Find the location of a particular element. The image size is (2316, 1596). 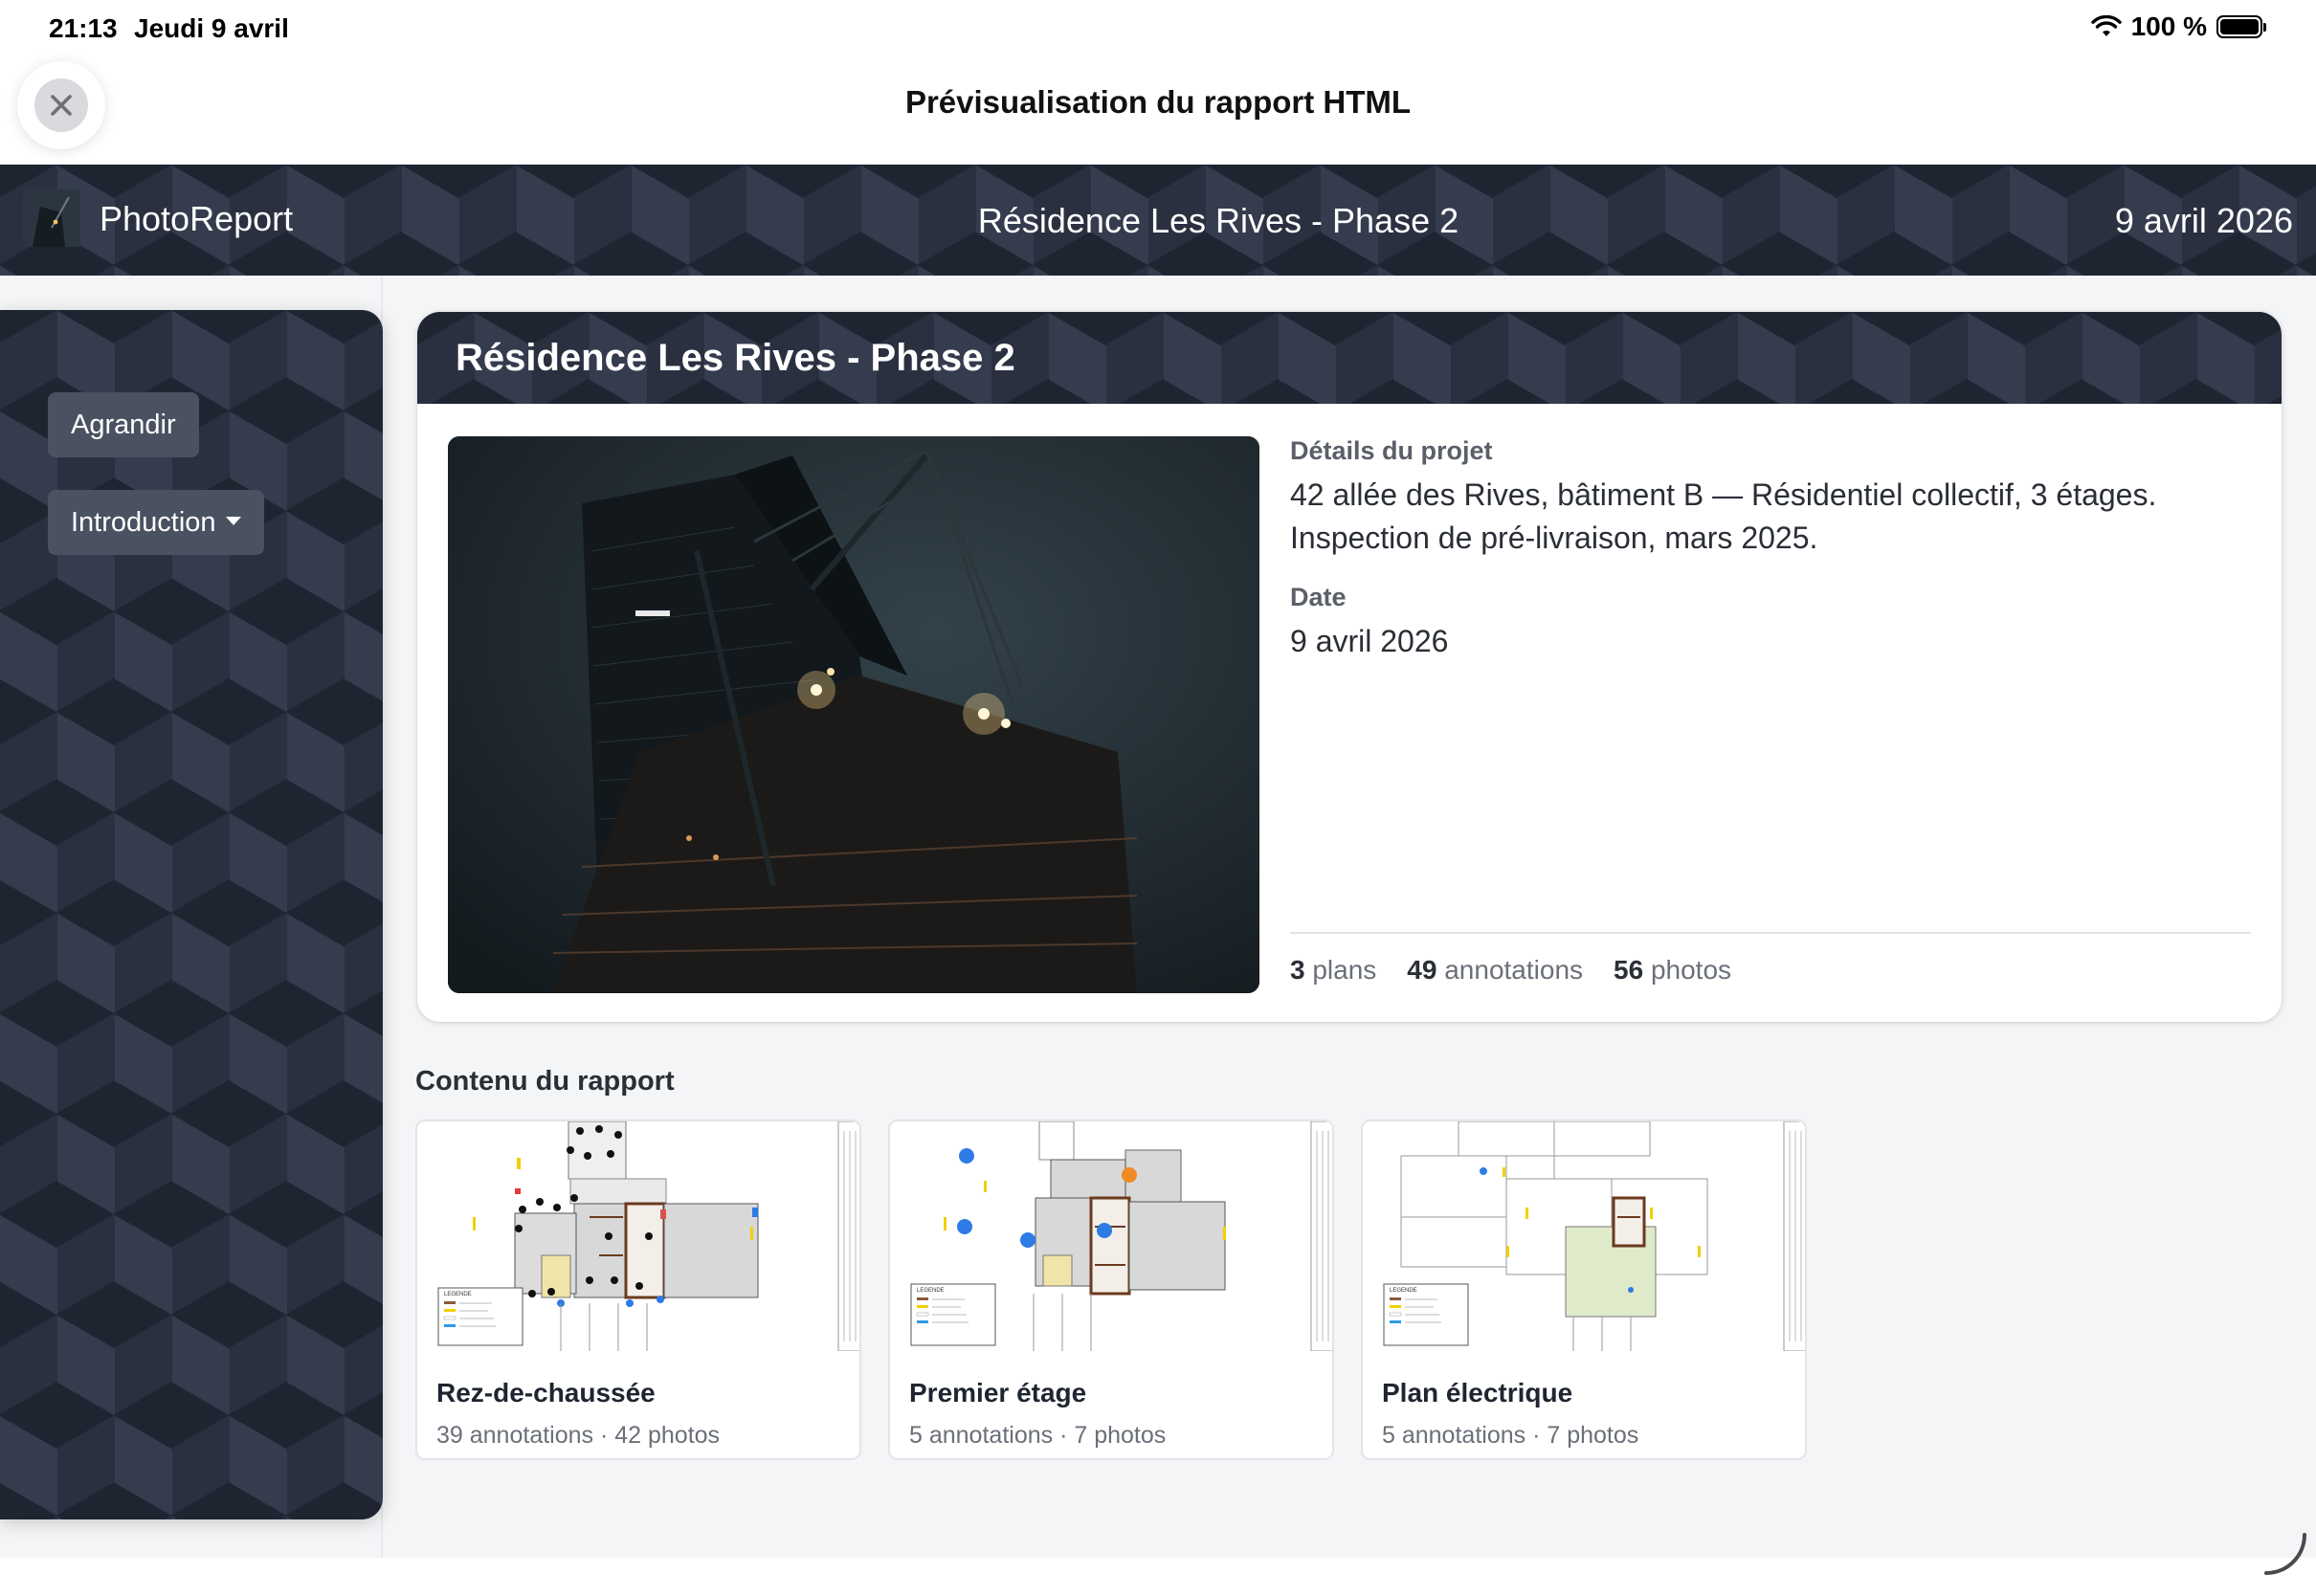

date-value: 9 avril 2026 is located at coordinates (1369, 641).